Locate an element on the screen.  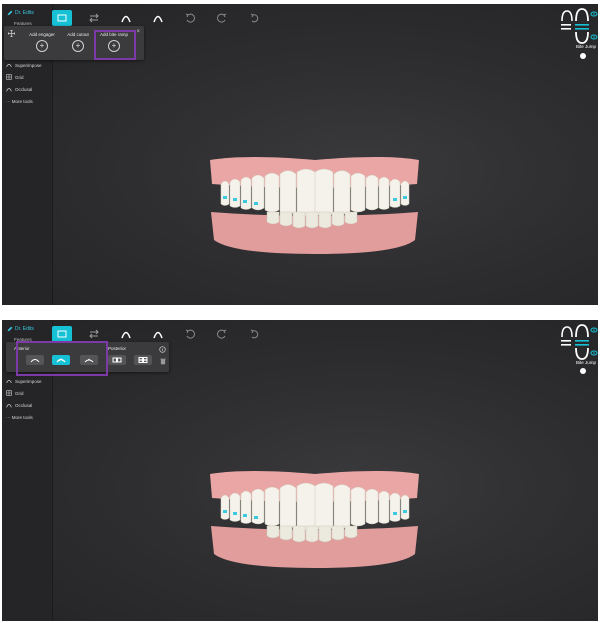
molar-pair-icon is located at coordinates (117, 360).